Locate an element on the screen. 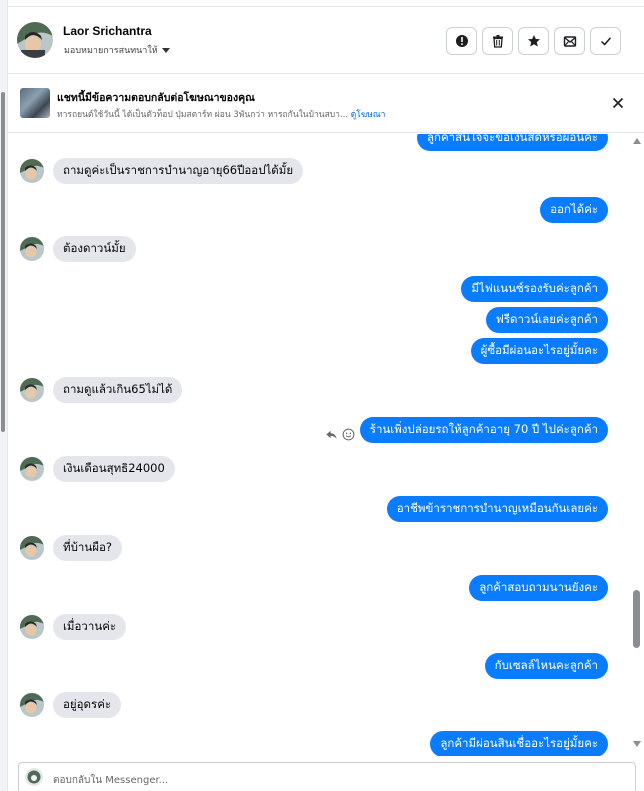  contact-avatar is located at coordinates (35, 40).